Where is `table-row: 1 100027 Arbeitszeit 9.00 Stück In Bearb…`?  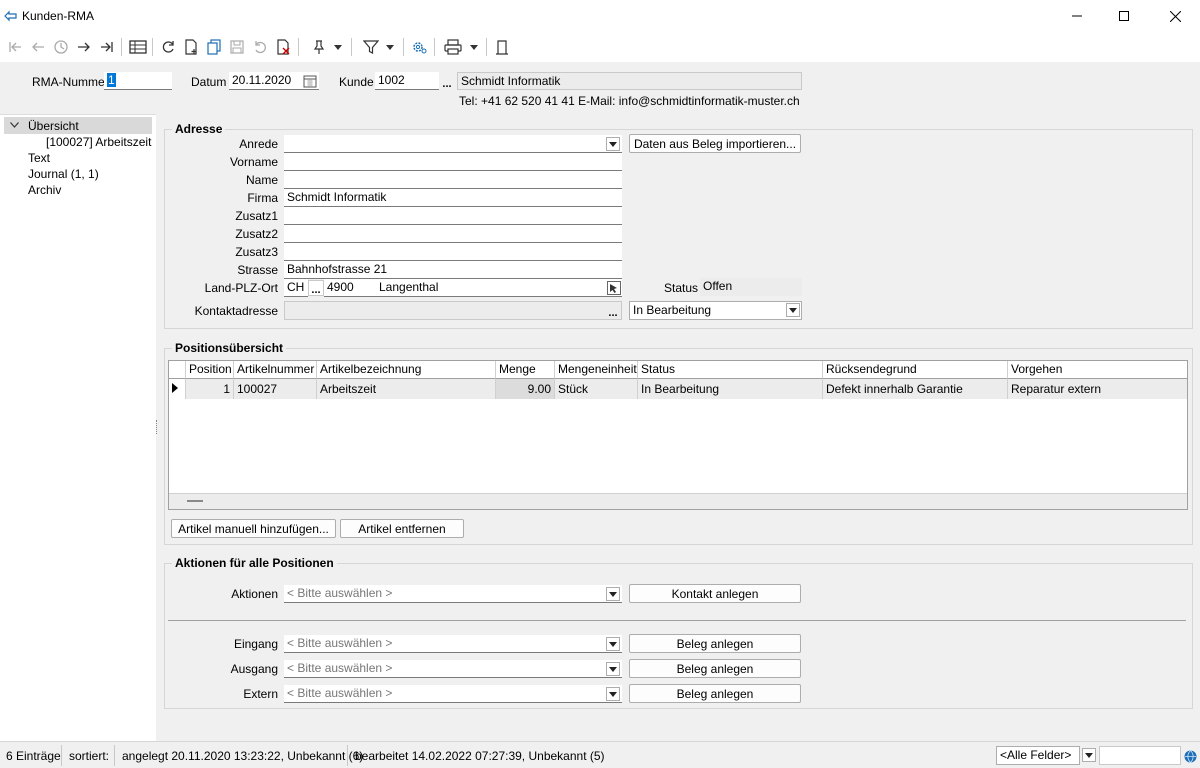
table-row: 1 100027 Arbeitszeit 9.00 Stück In Bearb… is located at coordinates (678, 389).